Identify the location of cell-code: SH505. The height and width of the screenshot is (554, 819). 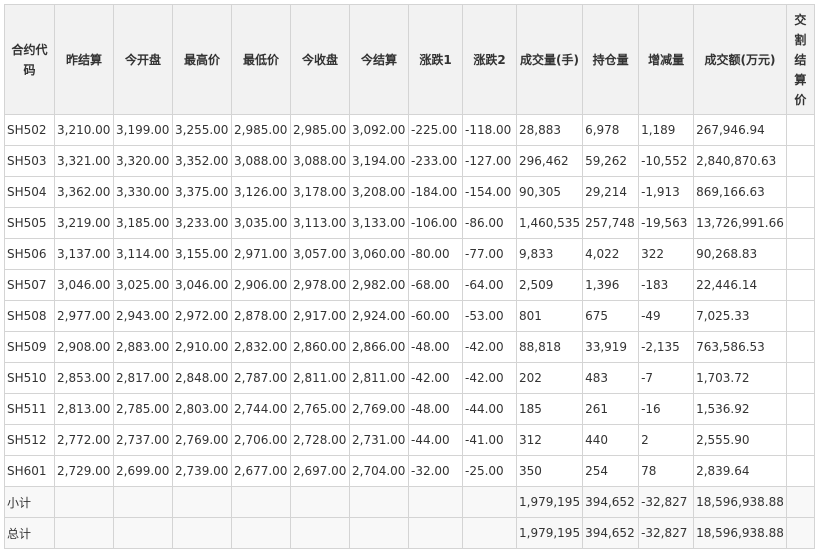
(29, 223).